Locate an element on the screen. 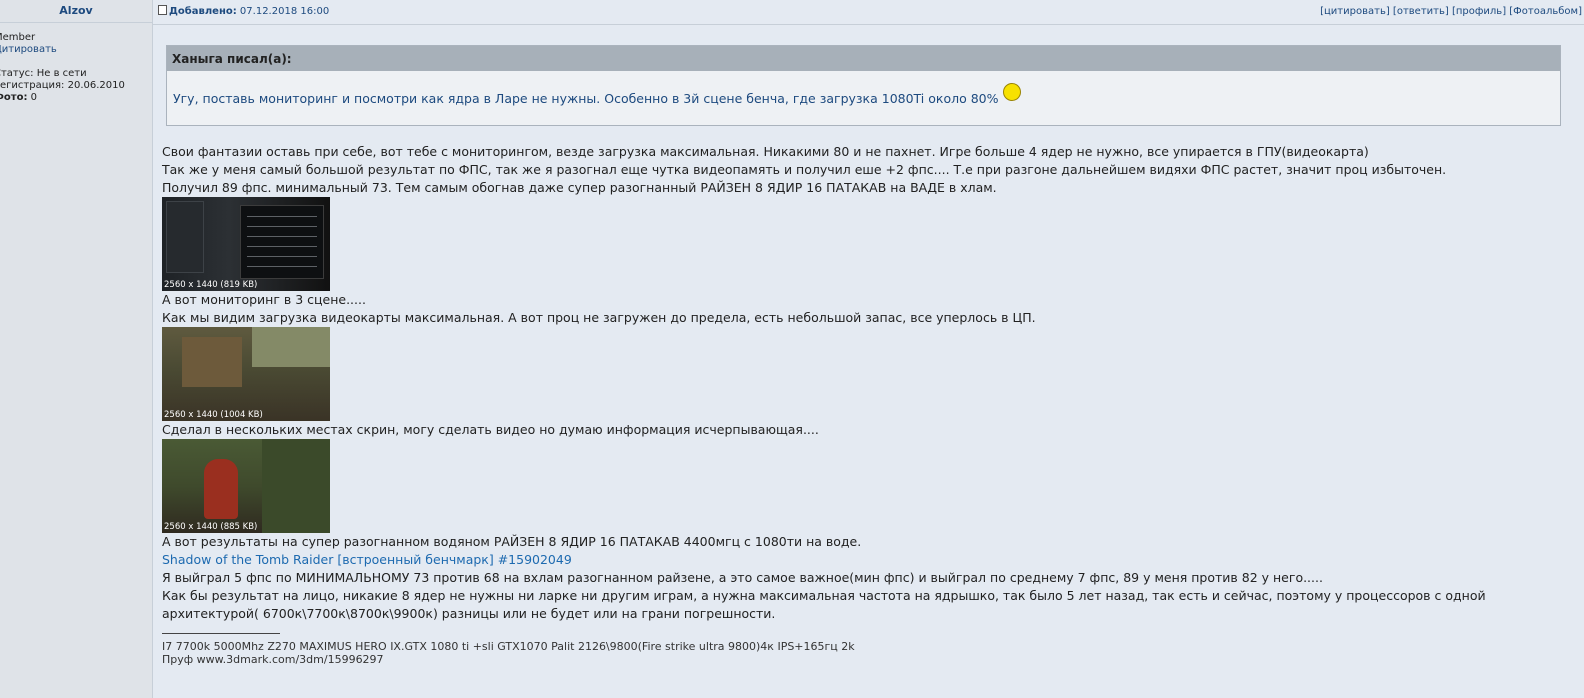  photo-value: 0 is located at coordinates (34, 97).